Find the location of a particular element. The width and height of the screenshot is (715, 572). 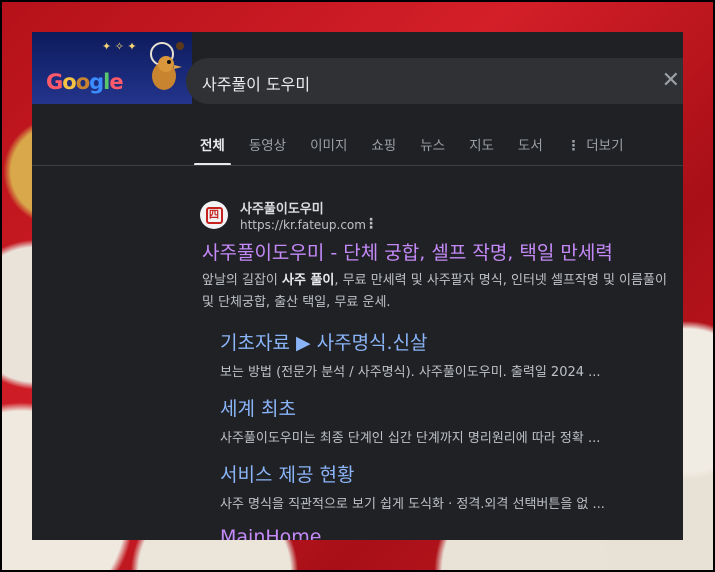

tab-books: 도서 is located at coordinates (530, 151).